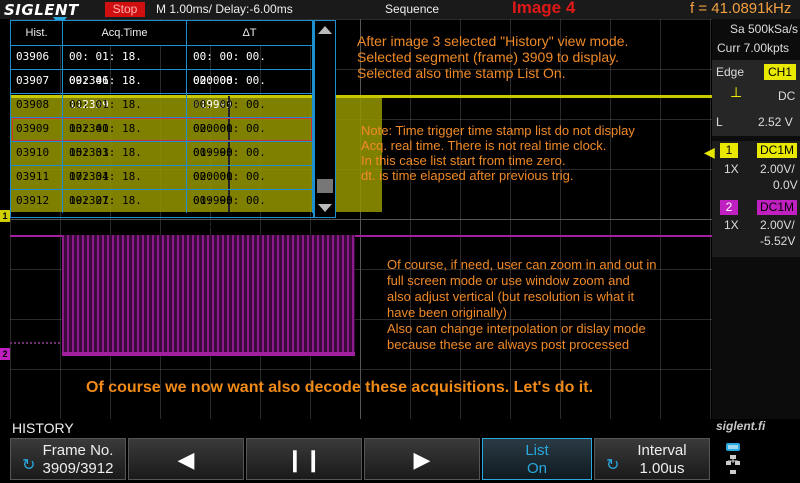 The image size is (800, 483). Describe the element at coordinates (758, 459) in the screenshot. I see `status-icons` at that location.